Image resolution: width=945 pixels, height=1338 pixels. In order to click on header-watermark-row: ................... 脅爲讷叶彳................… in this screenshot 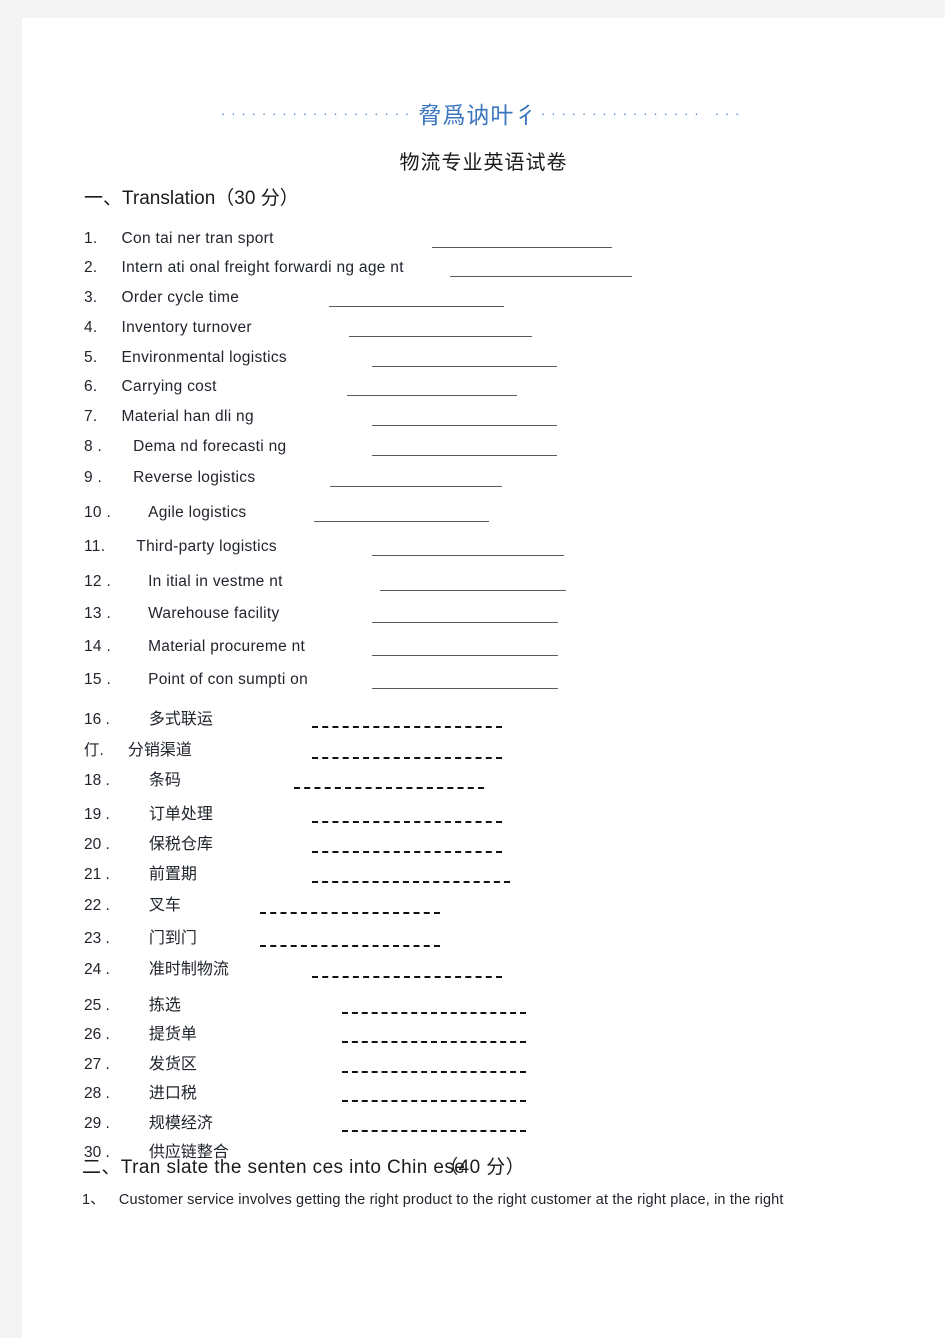, I will do `click(483, 113)`.